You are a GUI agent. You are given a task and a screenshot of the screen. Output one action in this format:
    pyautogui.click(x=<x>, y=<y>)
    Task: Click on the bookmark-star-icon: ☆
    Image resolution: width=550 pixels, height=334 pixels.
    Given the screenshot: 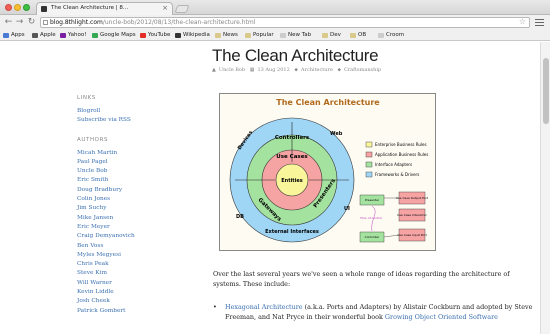 What is the action you would take?
    pyautogui.click(x=522, y=21)
    